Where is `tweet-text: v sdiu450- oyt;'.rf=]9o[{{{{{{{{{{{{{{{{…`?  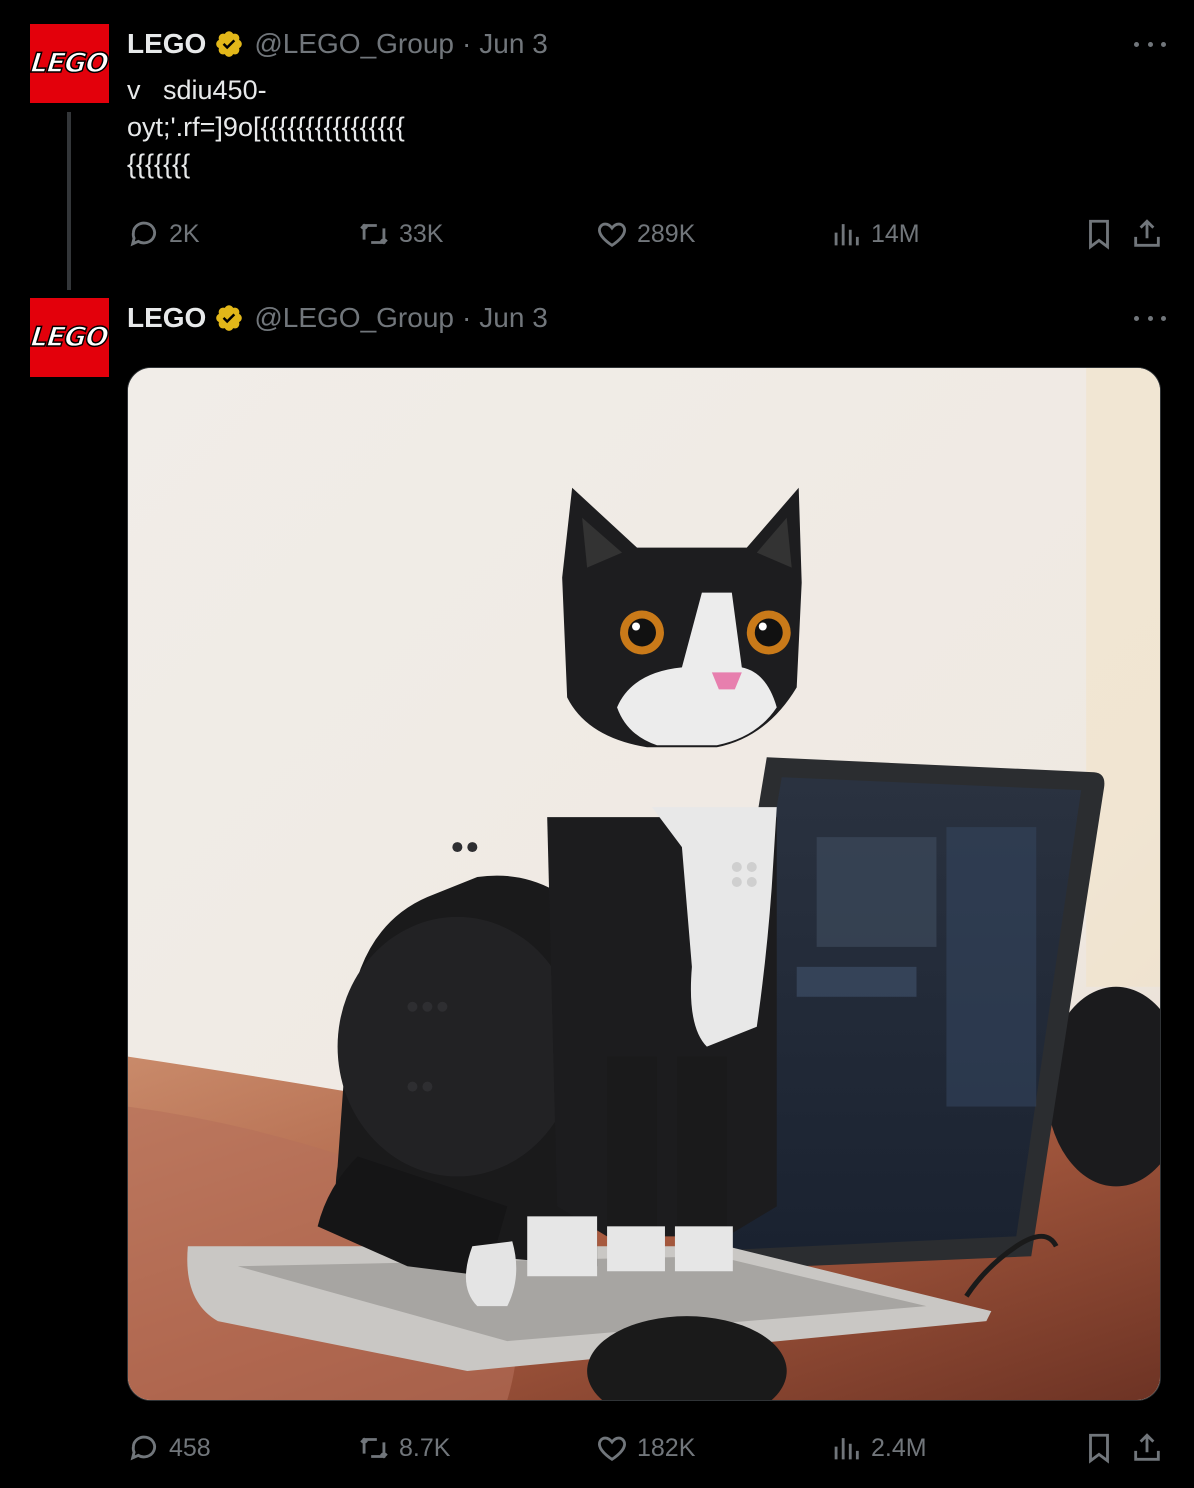 tweet-text: v sdiu450- oyt;'.rf=]9o[{{{{{{{{{{{{{{{{… is located at coordinates (266, 127).